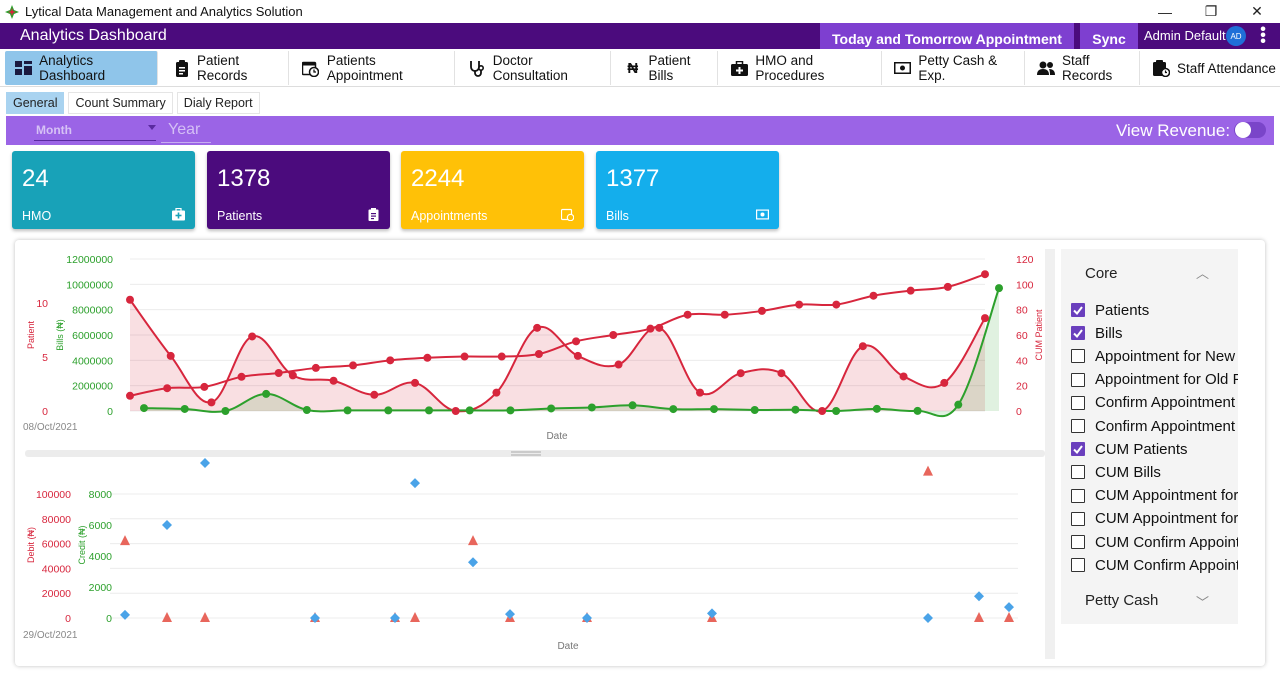  What do you see at coordinates (1025, 285) in the screenshot?
I see `cum-tick-label: 100` at bounding box center [1025, 285].